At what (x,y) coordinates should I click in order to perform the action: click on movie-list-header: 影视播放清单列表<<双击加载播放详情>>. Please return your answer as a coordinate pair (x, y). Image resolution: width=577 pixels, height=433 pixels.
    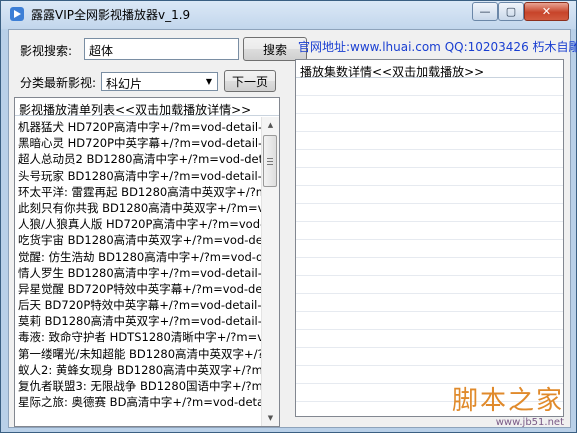
    Looking at the image, I should click on (147, 107).